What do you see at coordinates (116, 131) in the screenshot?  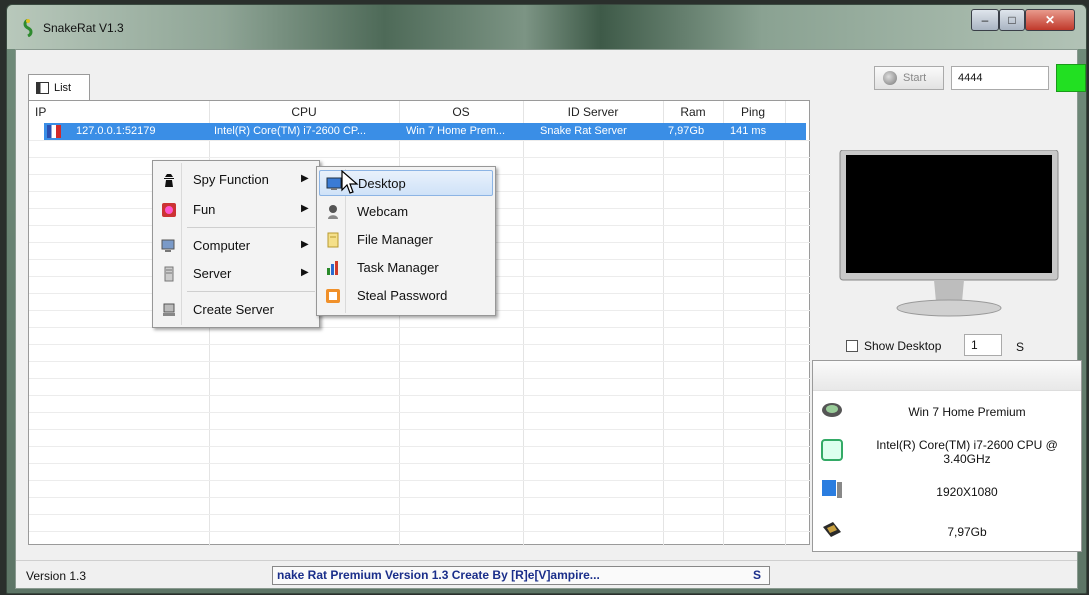 I see `cell-ip: 127.0.0.1:52179` at bounding box center [116, 131].